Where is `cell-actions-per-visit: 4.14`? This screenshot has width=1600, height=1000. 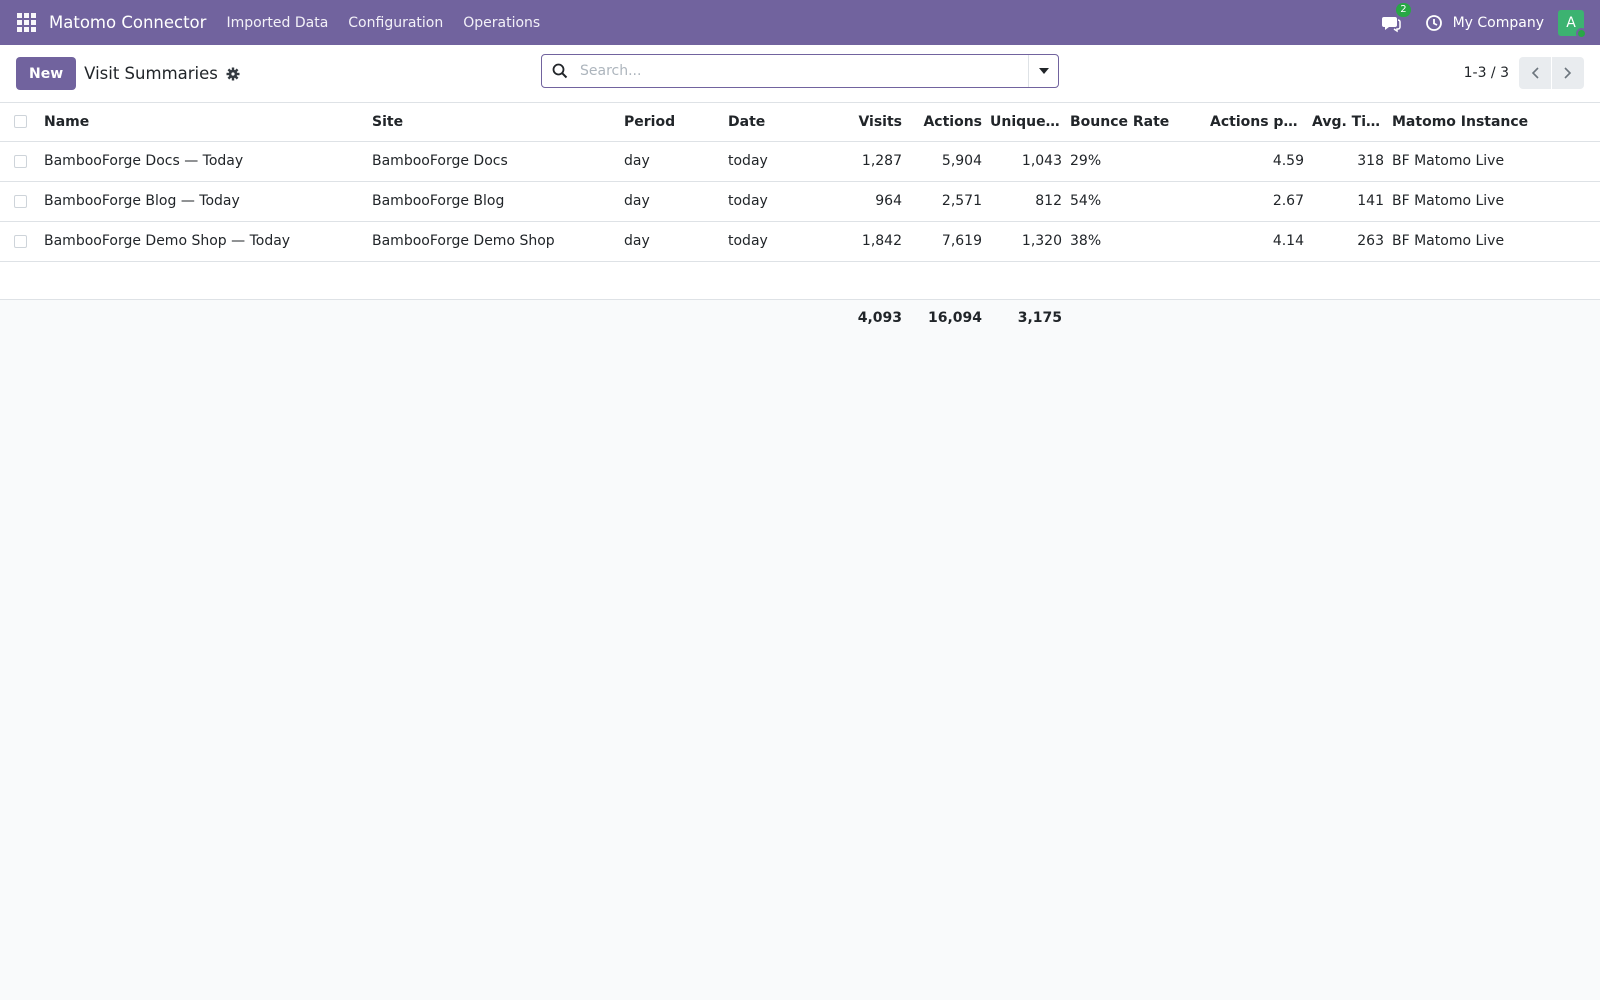
cell-actions-per-visit: 4.14 is located at coordinates (1257, 241).